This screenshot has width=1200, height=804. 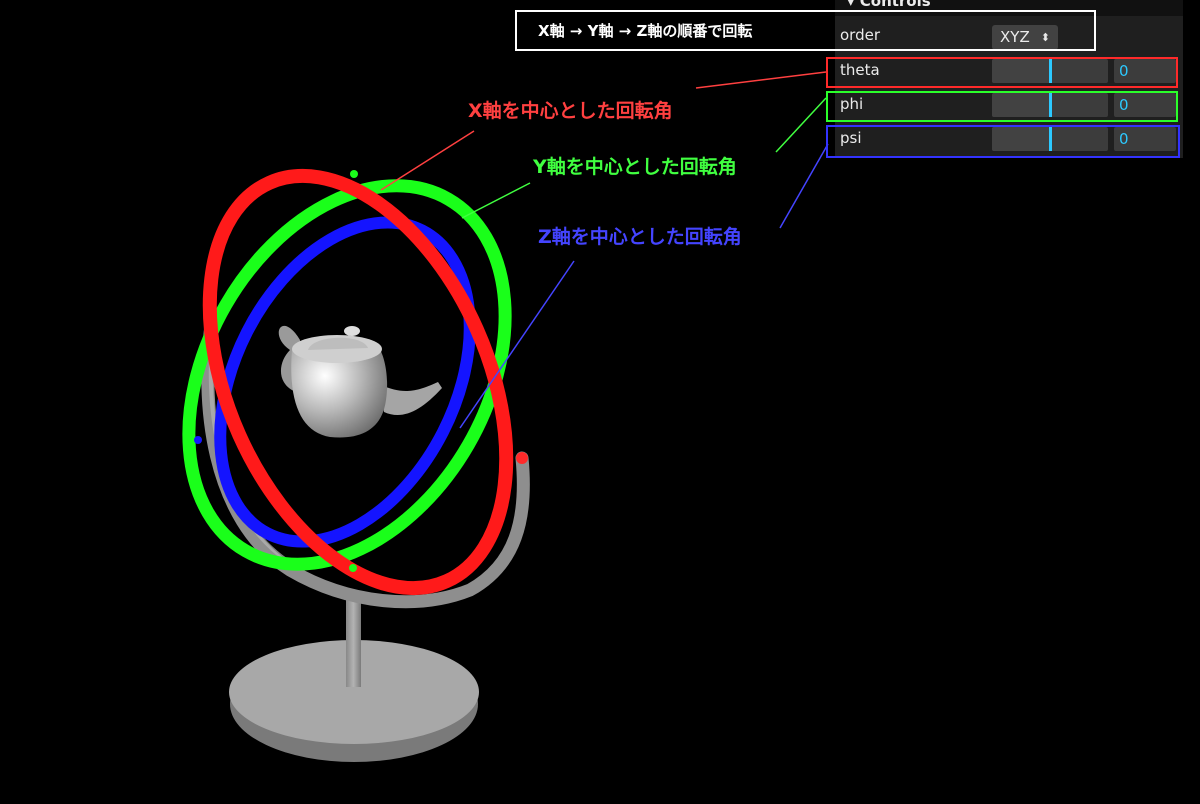 What do you see at coordinates (354, 174) in the screenshot?
I see `y-ring-pivot-top` at bounding box center [354, 174].